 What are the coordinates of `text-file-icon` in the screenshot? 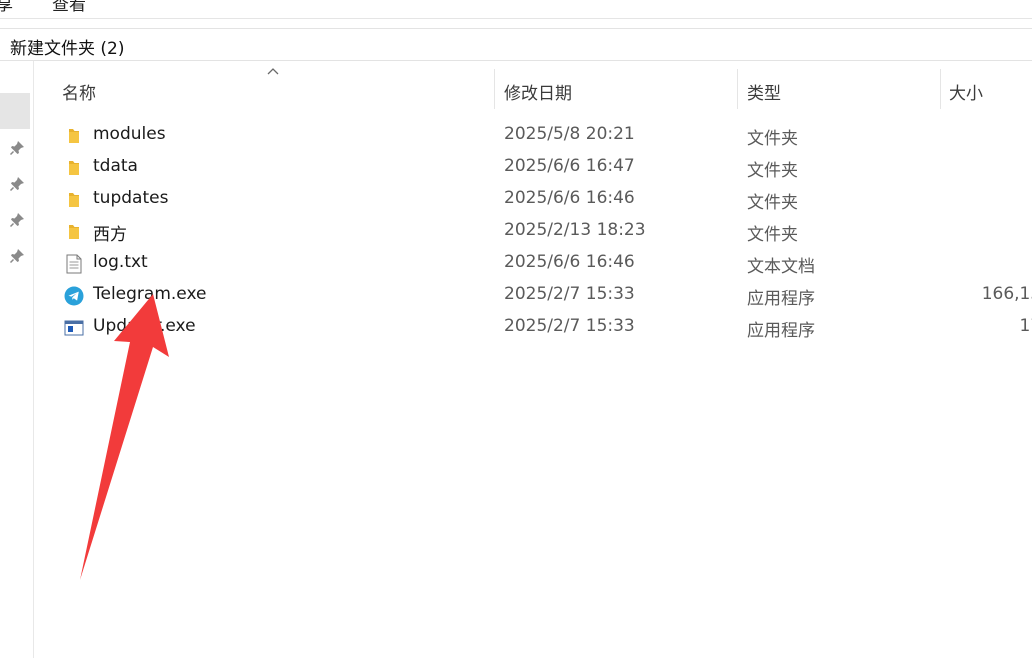 It's located at (74, 264).